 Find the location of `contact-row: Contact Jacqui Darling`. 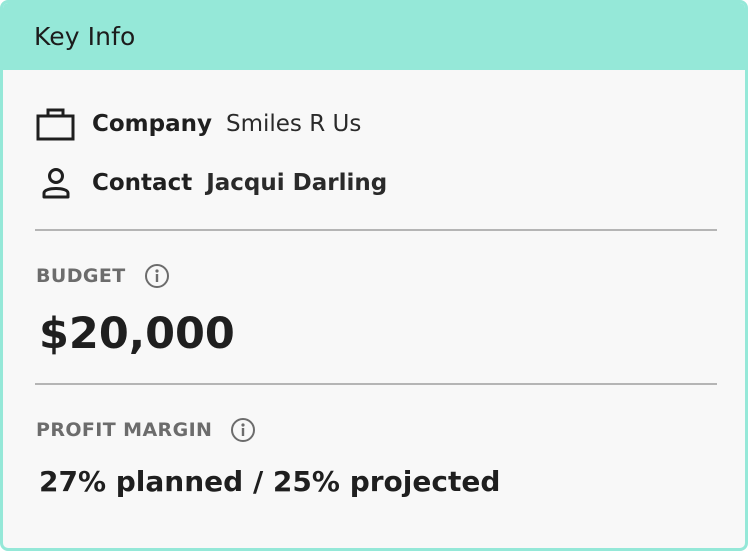

contact-row: Contact Jacqui Darling is located at coordinates (211, 183).